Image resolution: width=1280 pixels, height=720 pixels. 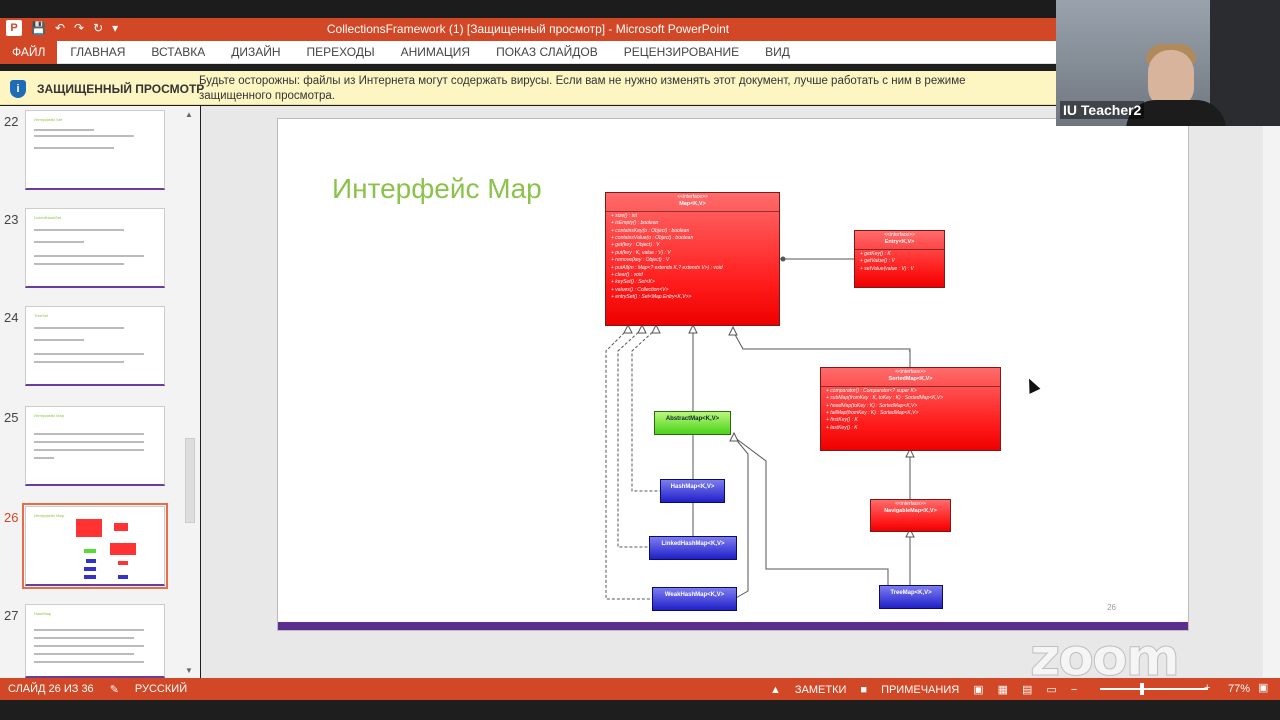 What do you see at coordinates (871, 390) in the screenshot?
I see `member: + comparator() : Comparator<? super K>` at bounding box center [871, 390].